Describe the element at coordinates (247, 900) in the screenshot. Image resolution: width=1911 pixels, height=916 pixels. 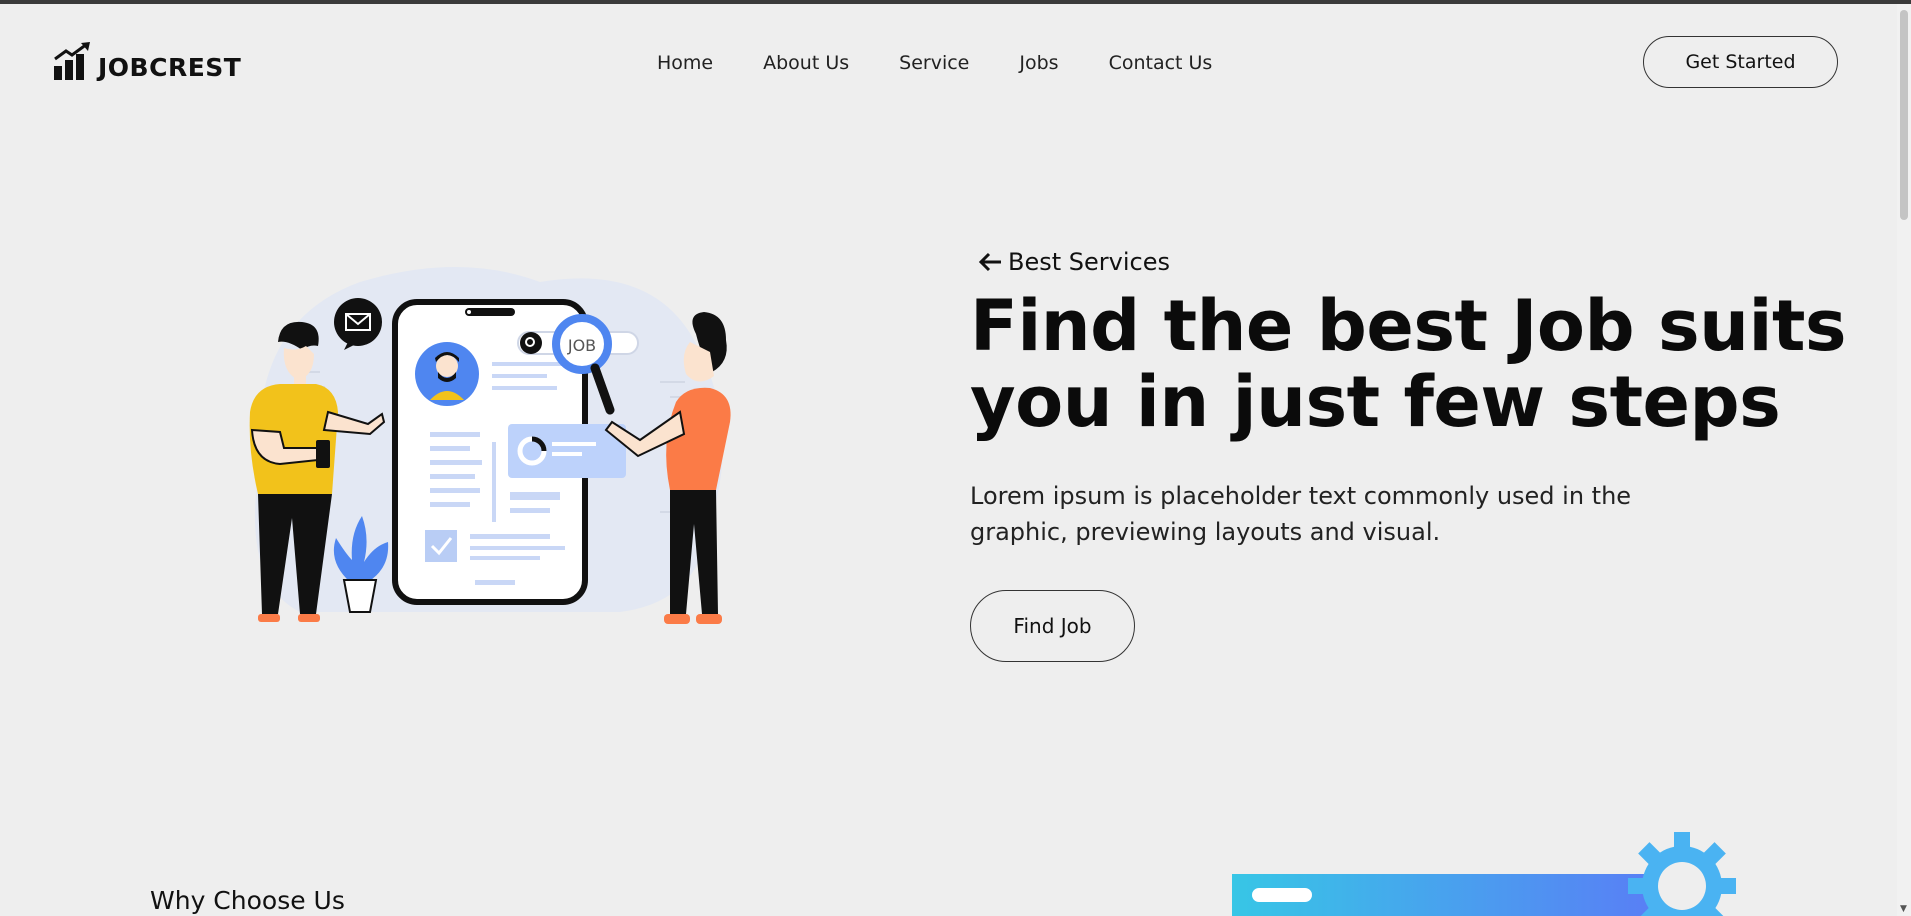
I see `why-choose-us-heading: Why Choose Us` at that location.